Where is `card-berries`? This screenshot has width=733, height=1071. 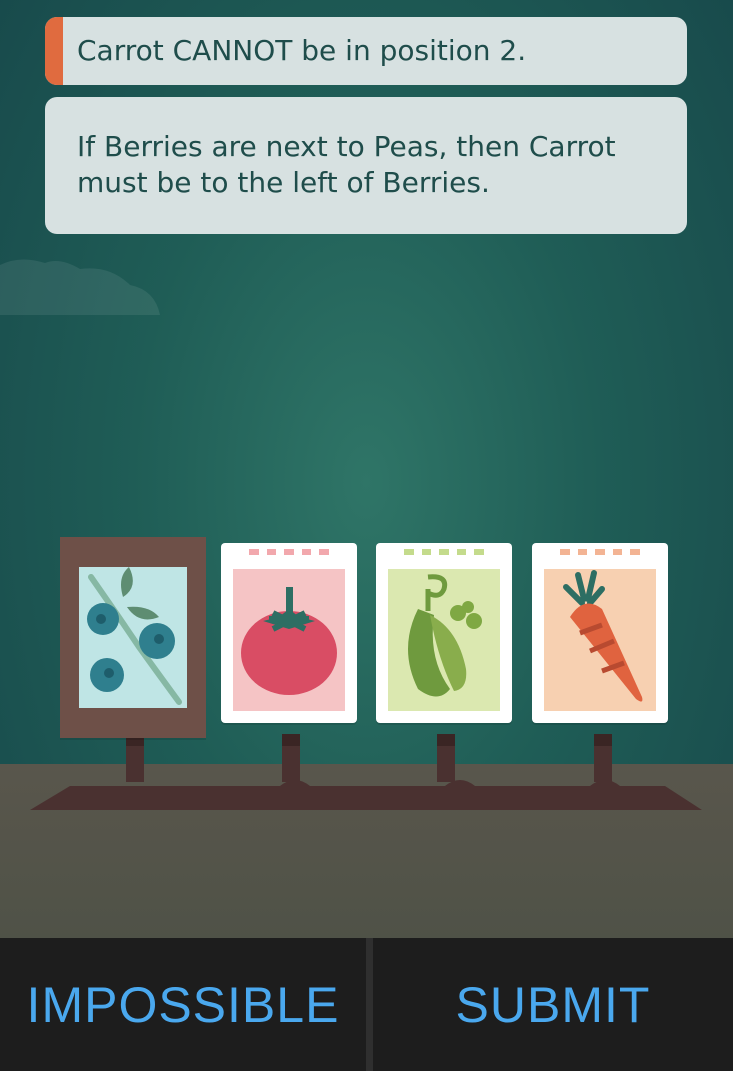 card-berries is located at coordinates (133, 637).